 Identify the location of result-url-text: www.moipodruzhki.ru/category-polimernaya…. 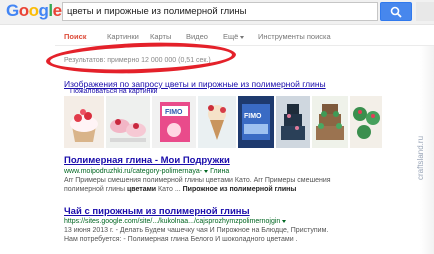
(133, 171).